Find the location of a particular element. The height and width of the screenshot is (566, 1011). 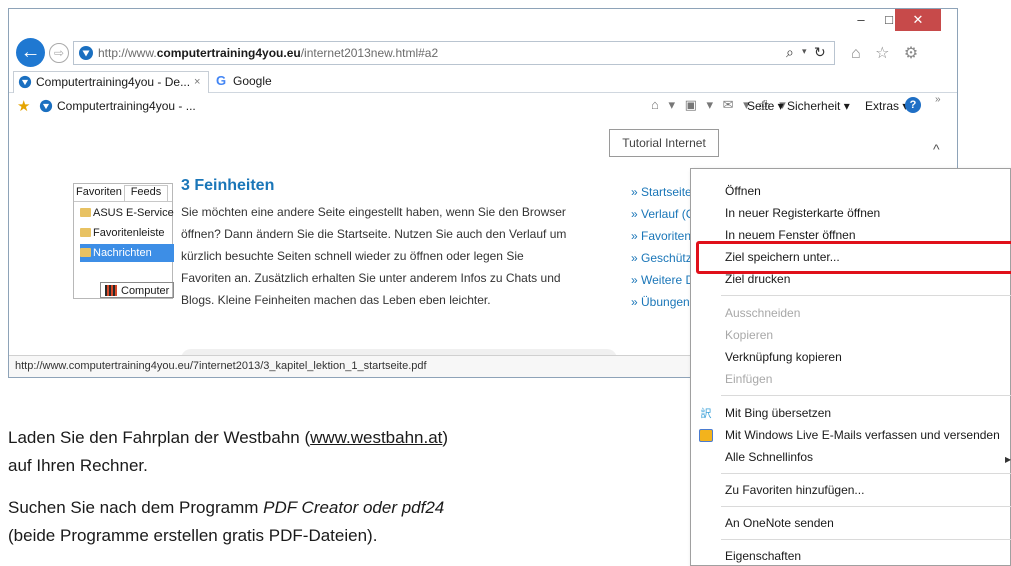

favorites-panel-tabs: Favoriten Feeds is located at coordinates (123, 193).